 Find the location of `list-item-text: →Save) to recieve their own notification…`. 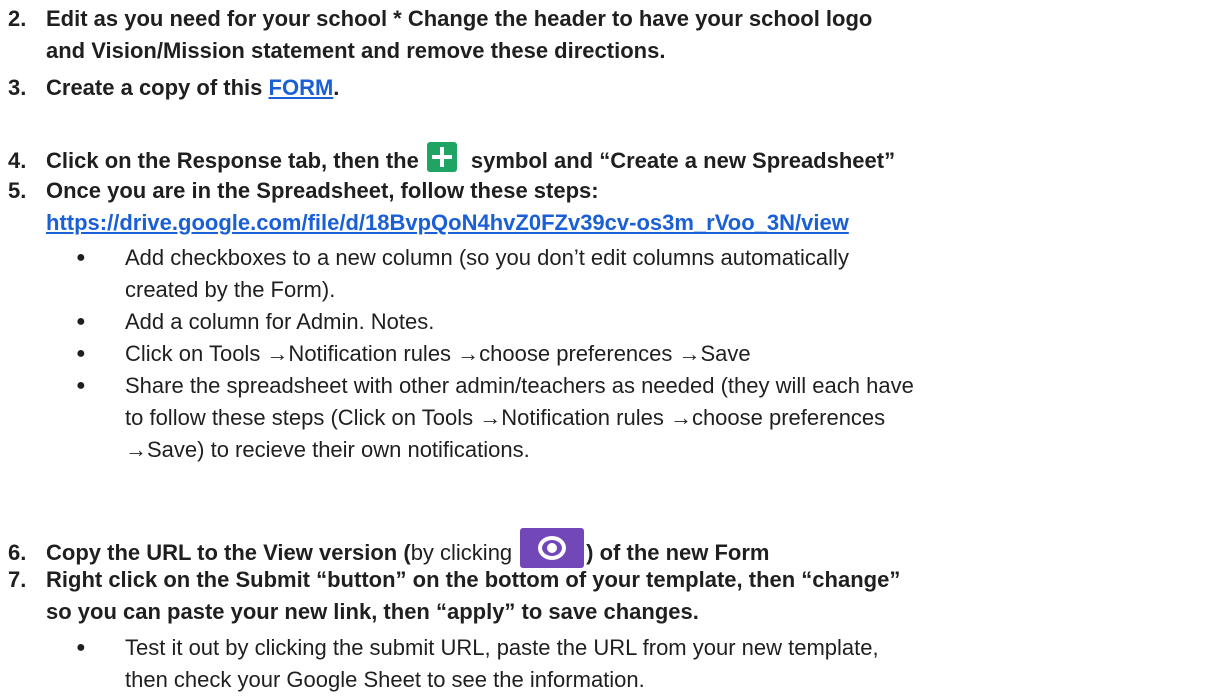

list-item-text: →Save) to recieve their own notification… is located at coordinates (327, 449).